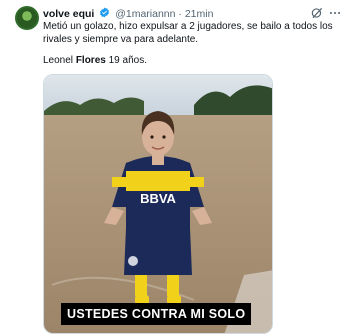 This screenshot has height=334, width=350. I want to click on media-caption: USTEDES CONTRA MI SOLO, so click(156, 314).